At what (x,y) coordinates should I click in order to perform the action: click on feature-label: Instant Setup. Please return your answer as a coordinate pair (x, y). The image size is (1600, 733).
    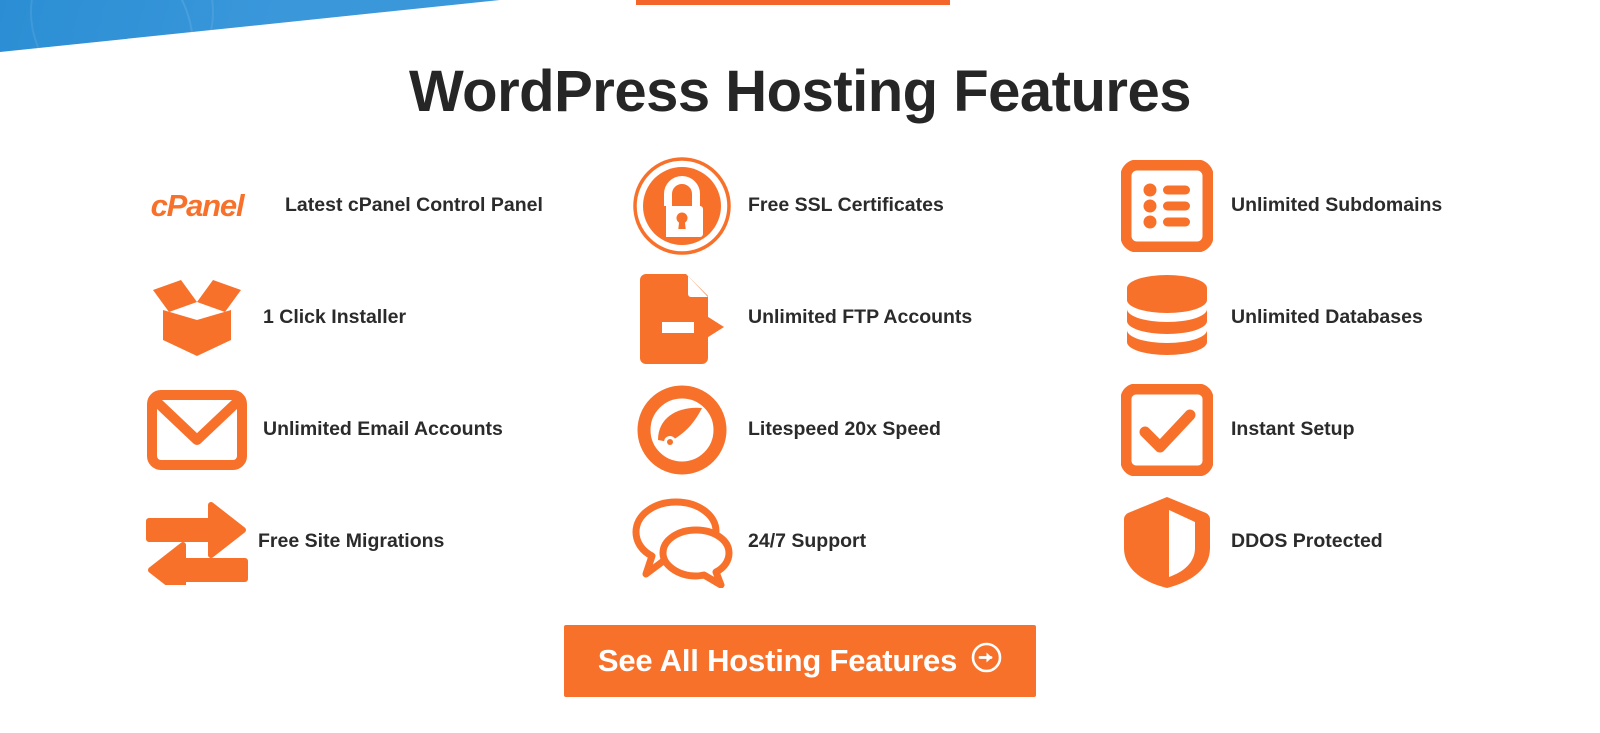
    Looking at the image, I should click on (1293, 429).